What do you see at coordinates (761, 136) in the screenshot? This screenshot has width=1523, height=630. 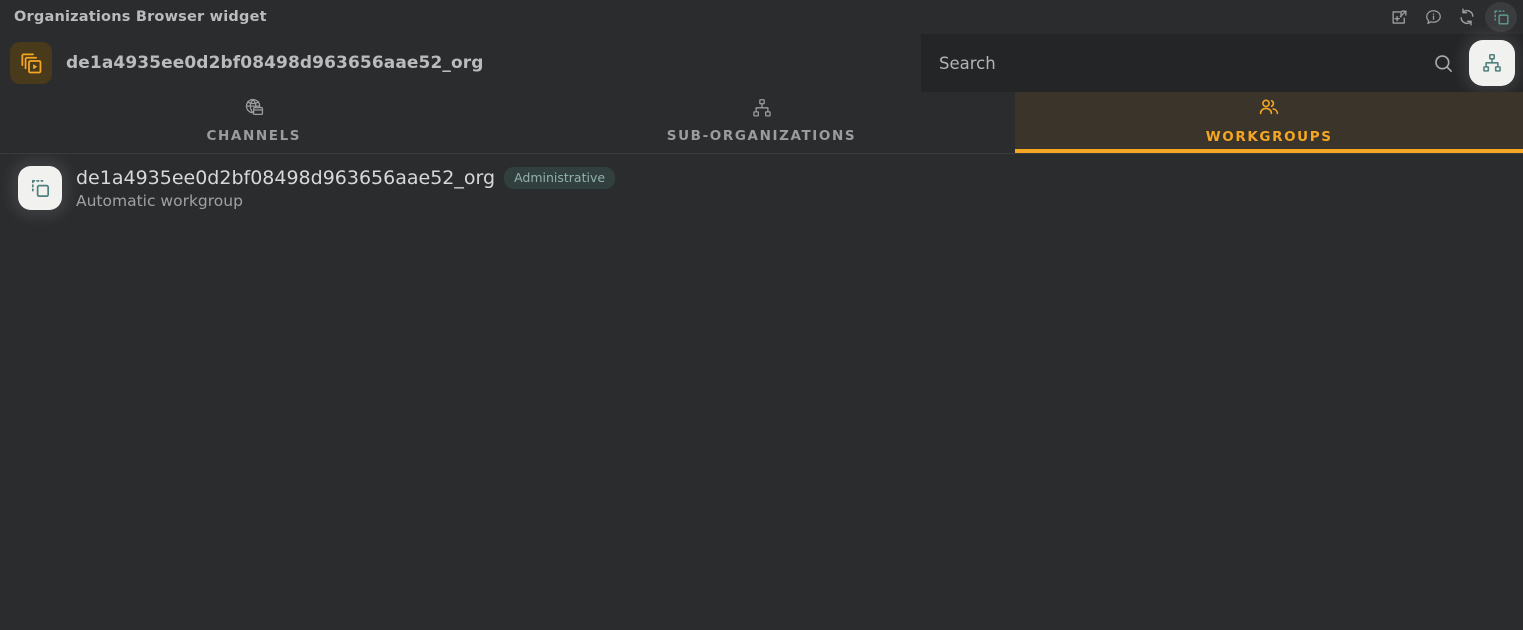 I see `tab-label: SUB-ORGANIZATIONS` at bounding box center [761, 136].